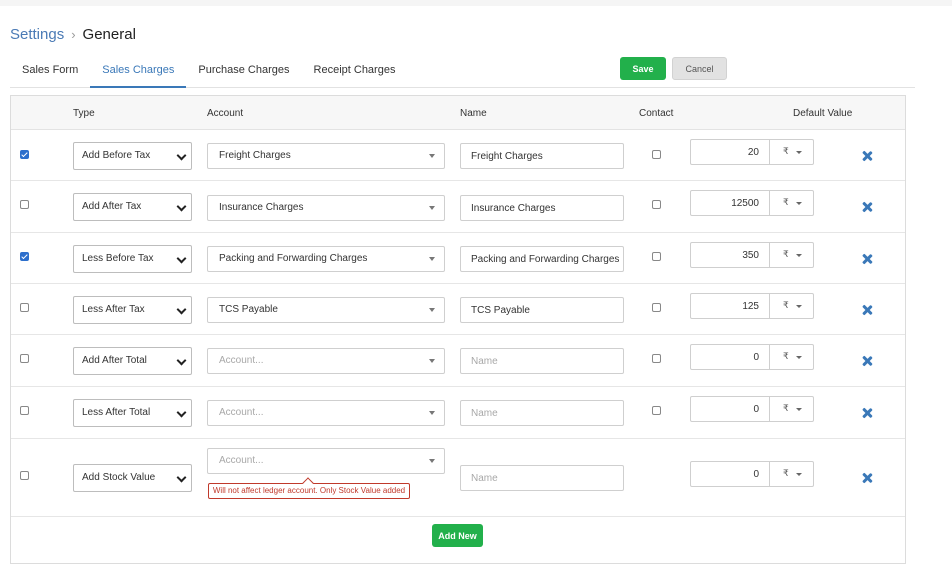 Image resolution: width=952 pixels, height=572 pixels. What do you see at coordinates (473, 113) in the screenshot?
I see `column-header-name: Name` at bounding box center [473, 113].